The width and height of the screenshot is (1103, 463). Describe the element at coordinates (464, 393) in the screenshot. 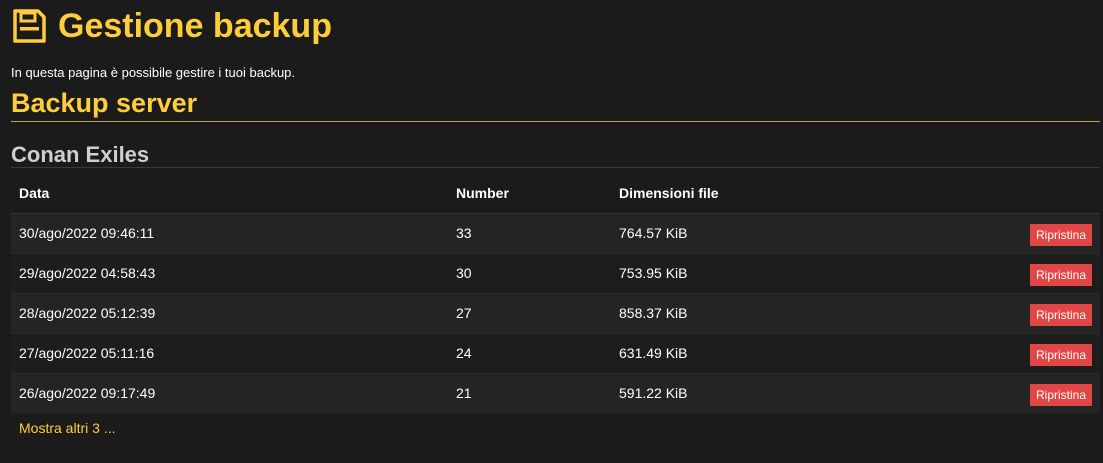

I see `cell-number: 21` at that location.